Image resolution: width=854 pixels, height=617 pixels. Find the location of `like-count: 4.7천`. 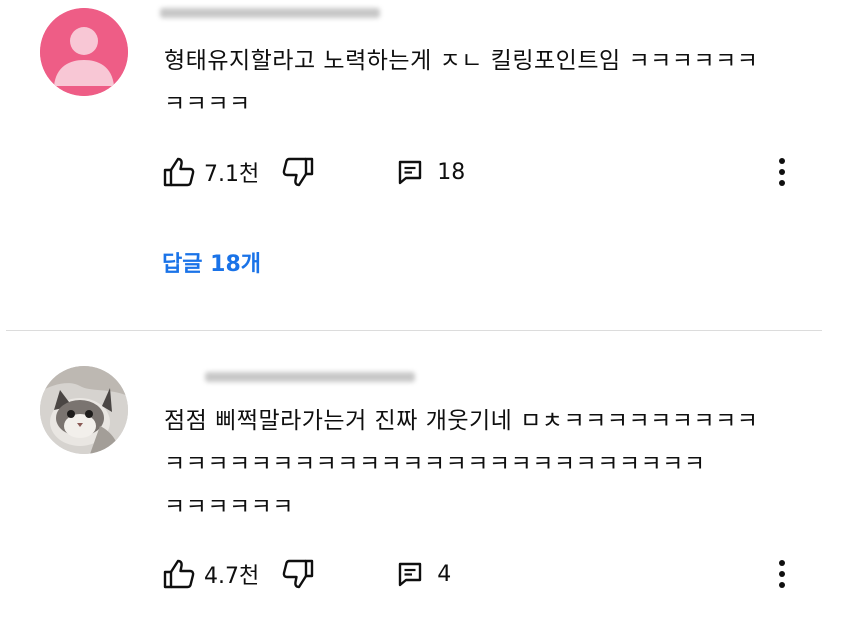

like-count: 4.7천 is located at coordinates (232, 576).